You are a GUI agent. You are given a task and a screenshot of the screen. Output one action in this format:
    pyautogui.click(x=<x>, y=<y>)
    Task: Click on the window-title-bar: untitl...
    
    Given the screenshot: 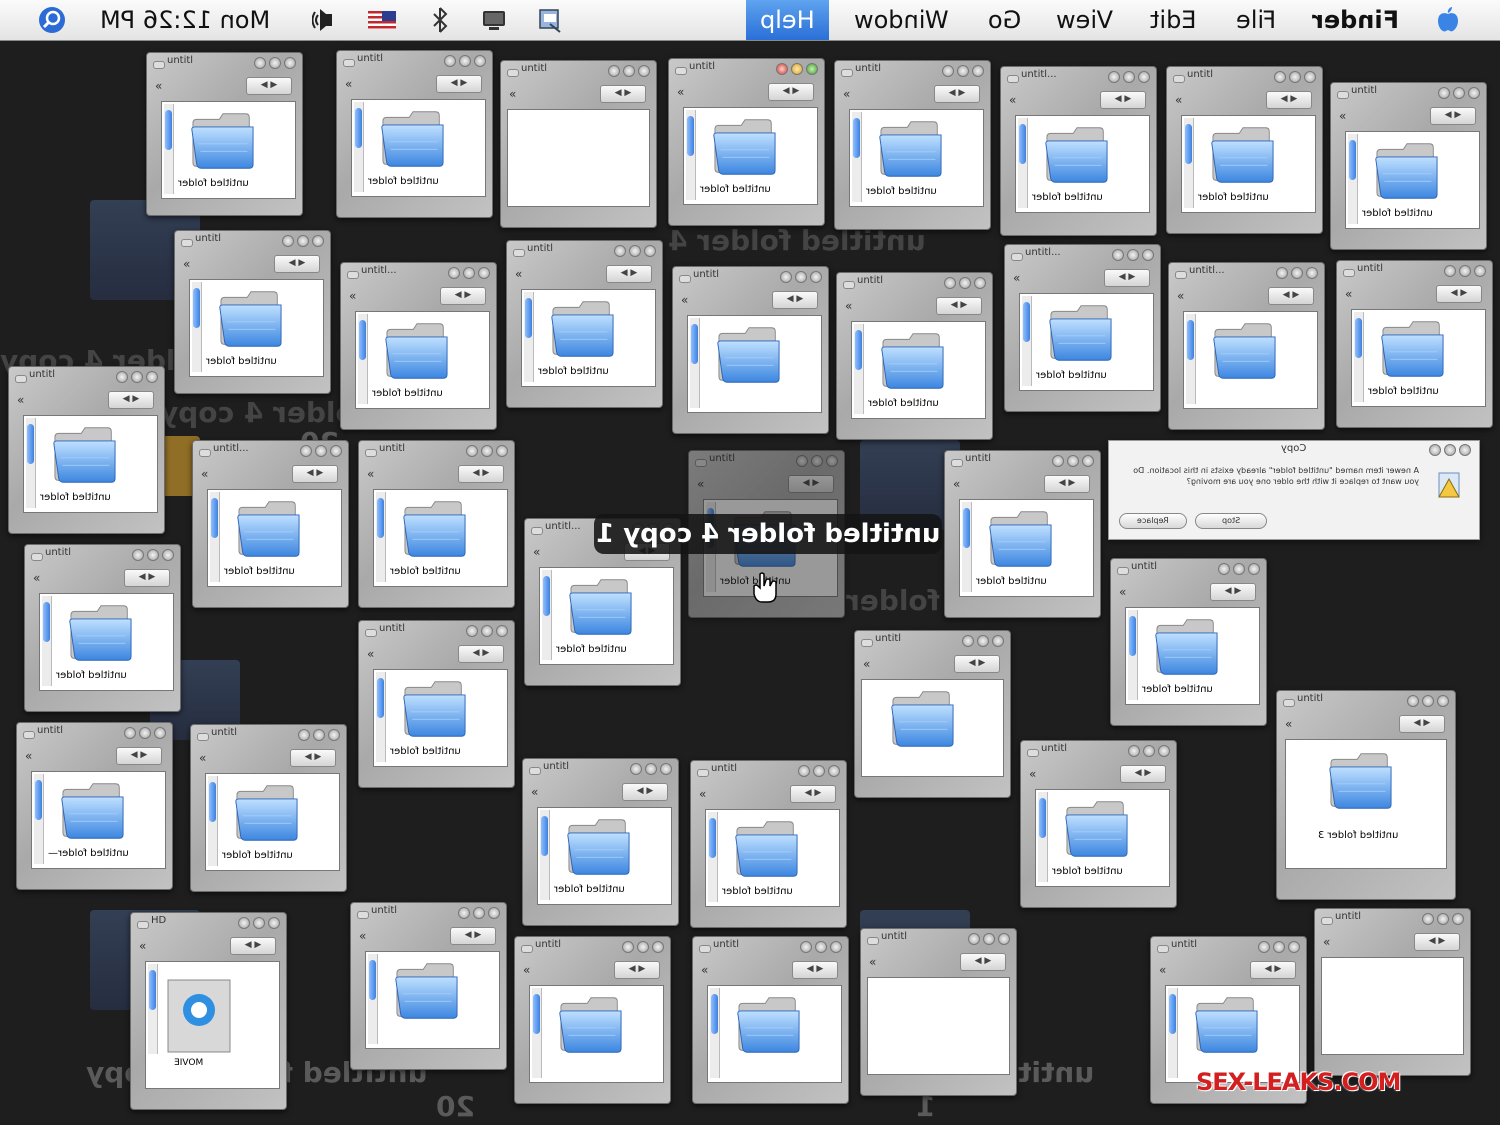 What is the action you would take?
    pyautogui.click(x=1078, y=76)
    